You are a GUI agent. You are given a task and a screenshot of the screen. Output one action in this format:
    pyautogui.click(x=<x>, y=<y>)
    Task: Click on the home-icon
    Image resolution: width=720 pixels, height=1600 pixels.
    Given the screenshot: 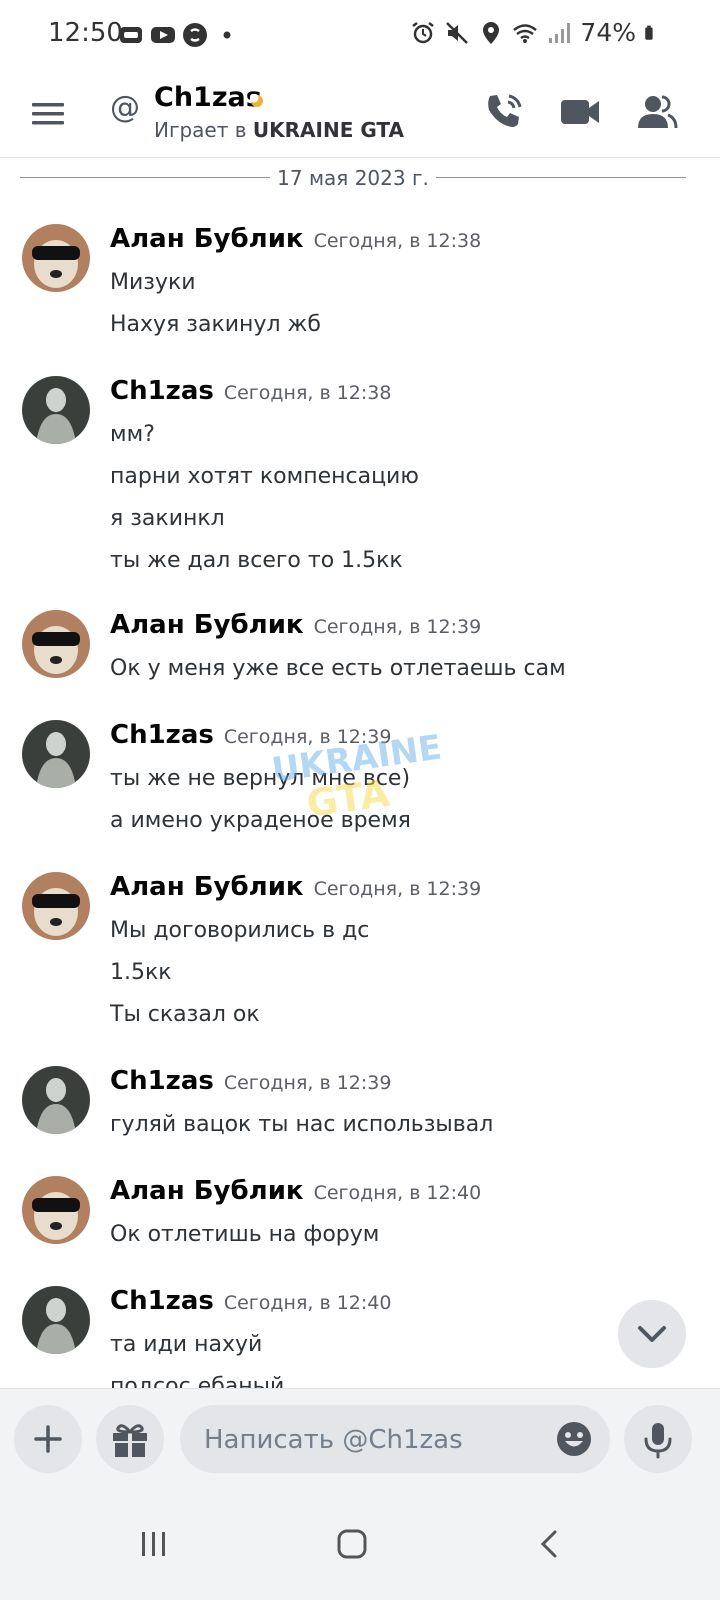 What is the action you would take?
    pyautogui.click(x=352, y=1544)
    